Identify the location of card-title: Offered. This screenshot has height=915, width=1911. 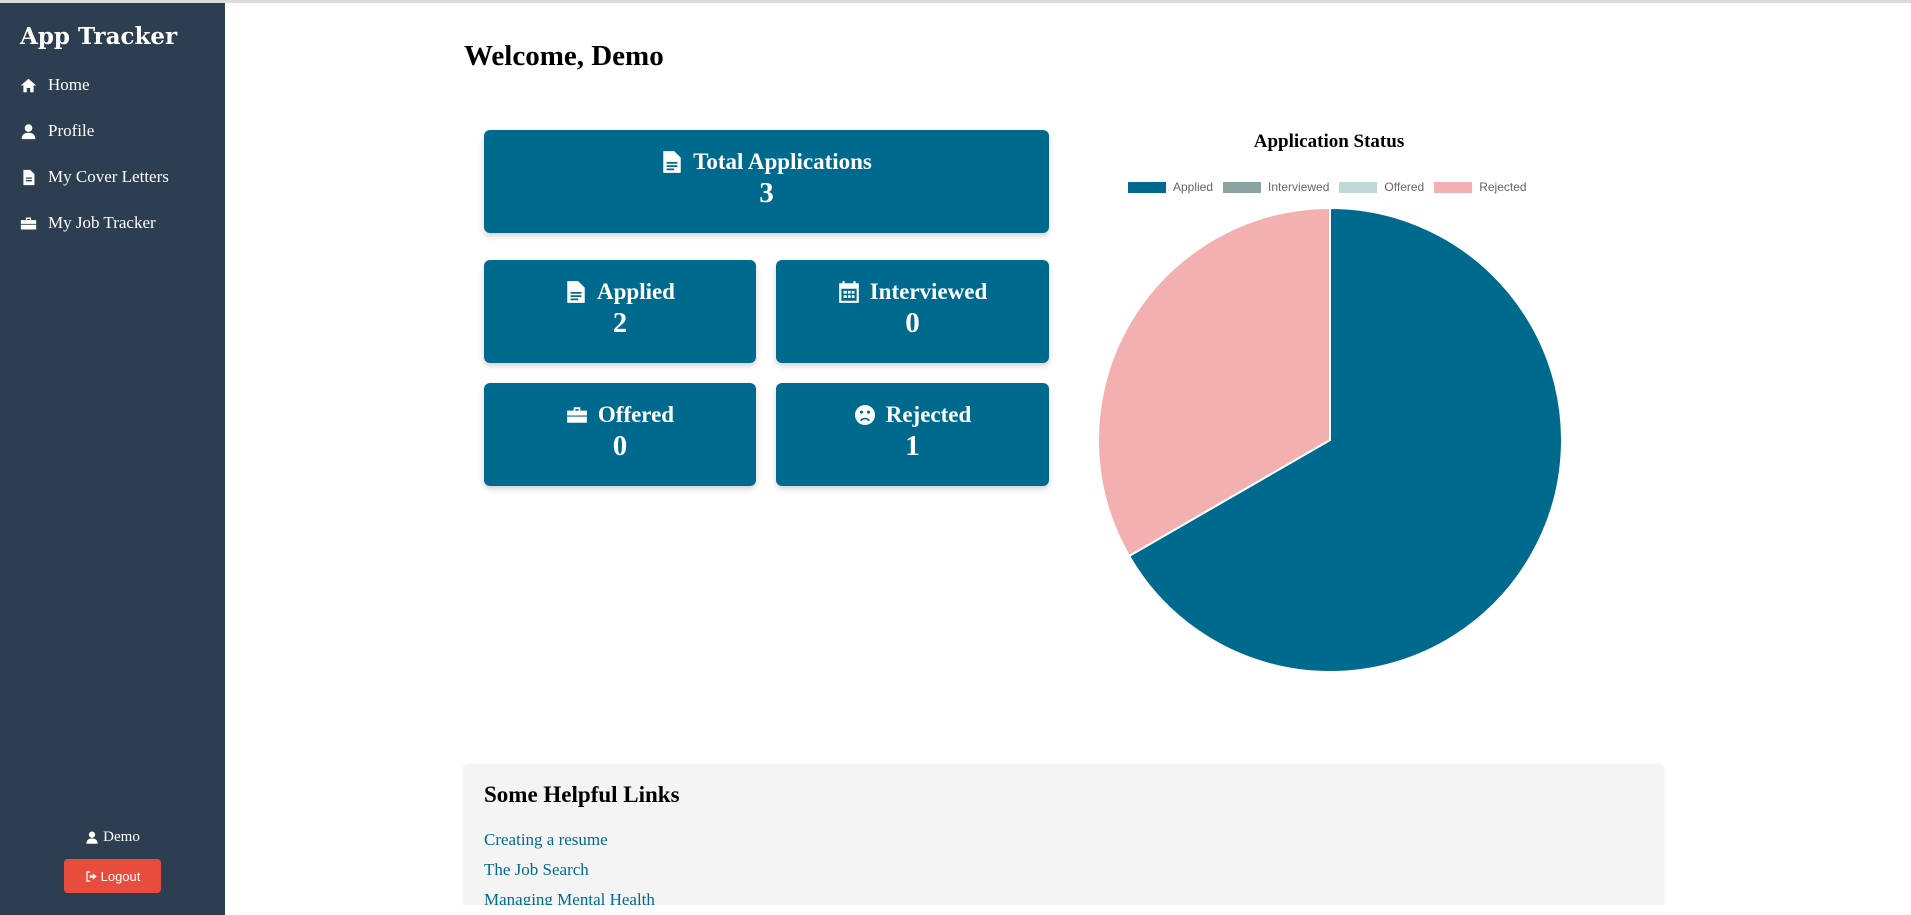
(620, 415).